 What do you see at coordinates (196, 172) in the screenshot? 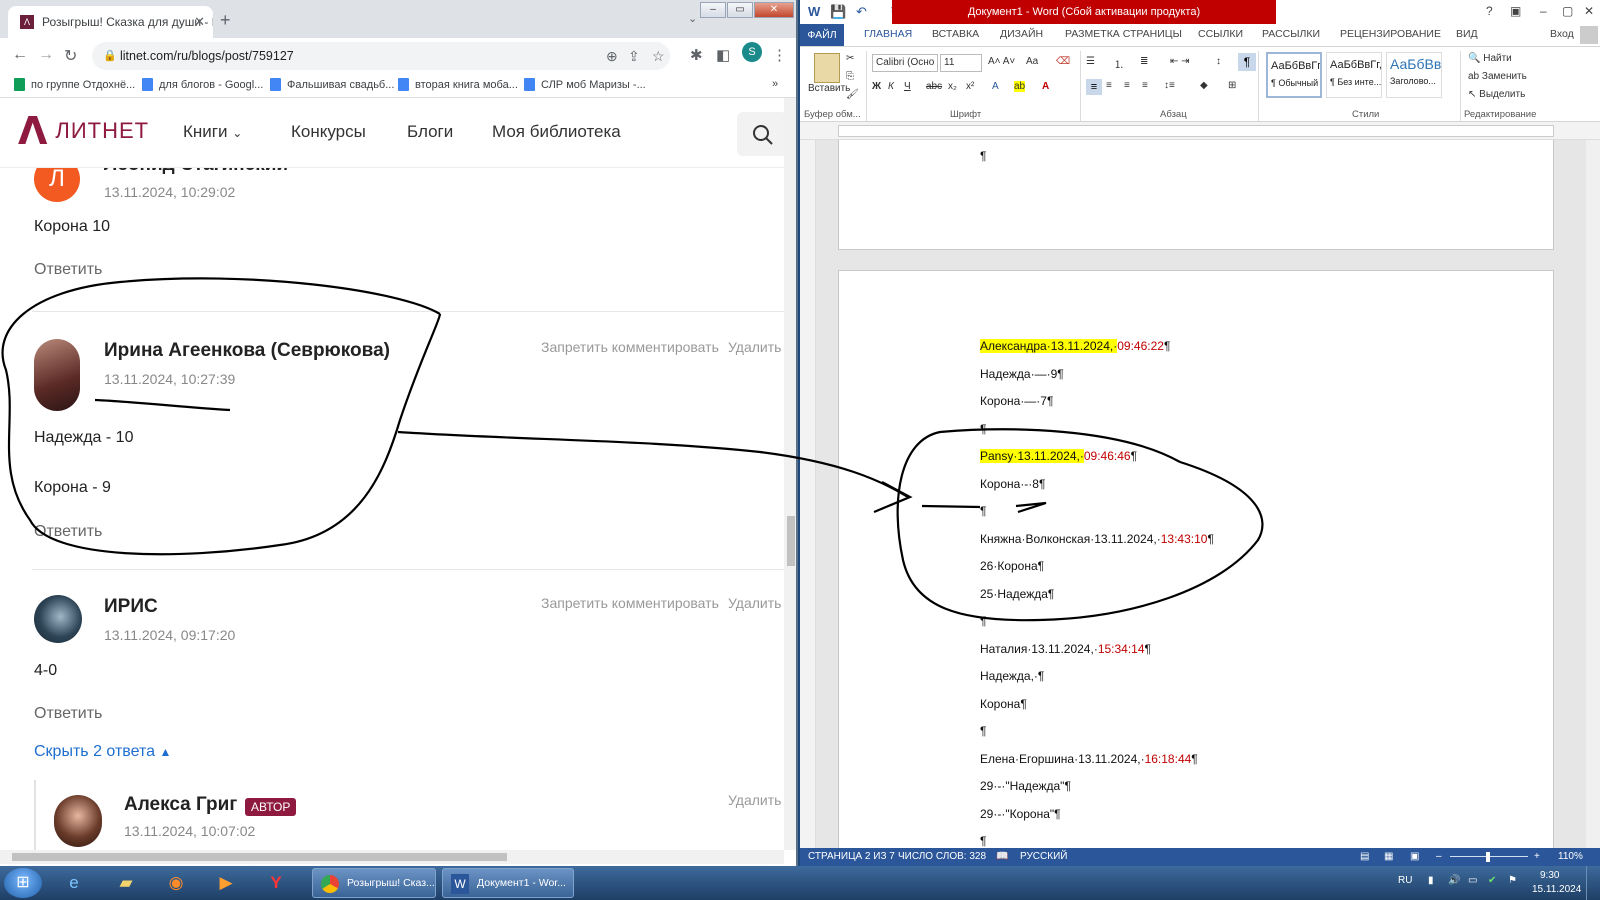
I see `comment-author: Леонид Стагинский` at bounding box center [196, 172].